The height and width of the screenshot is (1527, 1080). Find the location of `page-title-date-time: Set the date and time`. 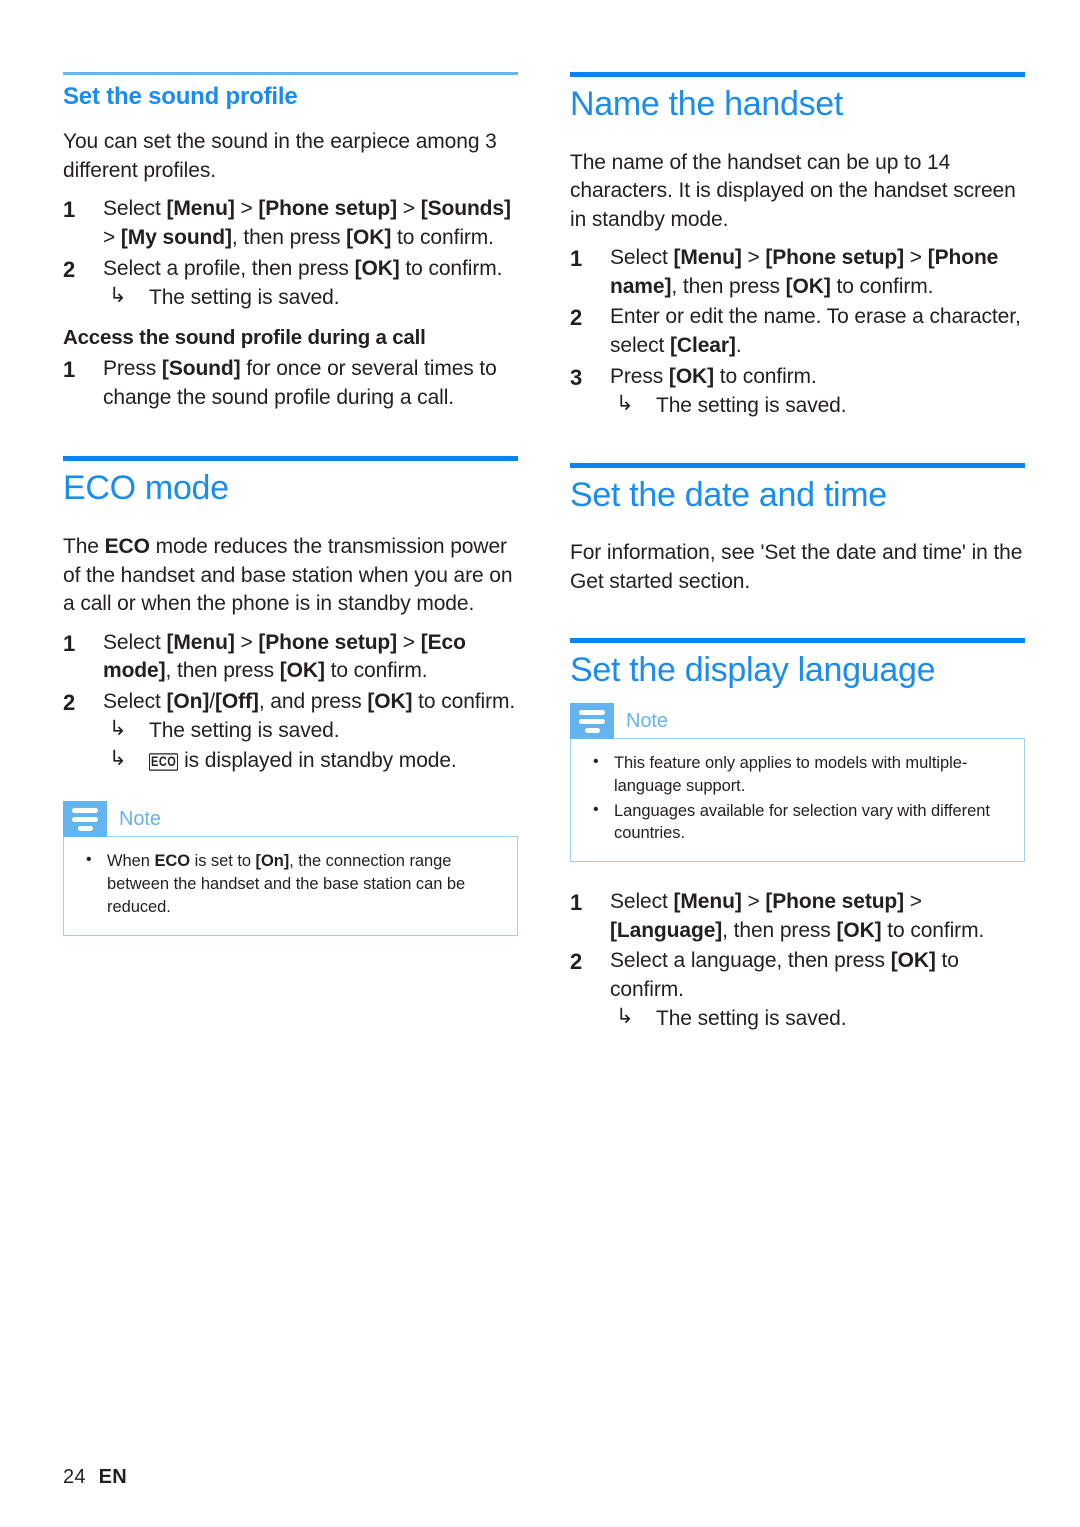

page-title-date-time: Set the date and time is located at coordinates (728, 494).